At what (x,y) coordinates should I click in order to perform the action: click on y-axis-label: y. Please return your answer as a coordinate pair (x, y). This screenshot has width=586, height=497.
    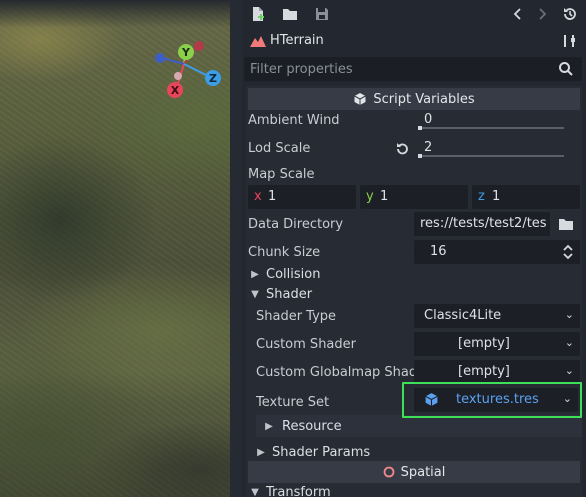
    Looking at the image, I should click on (370, 196).